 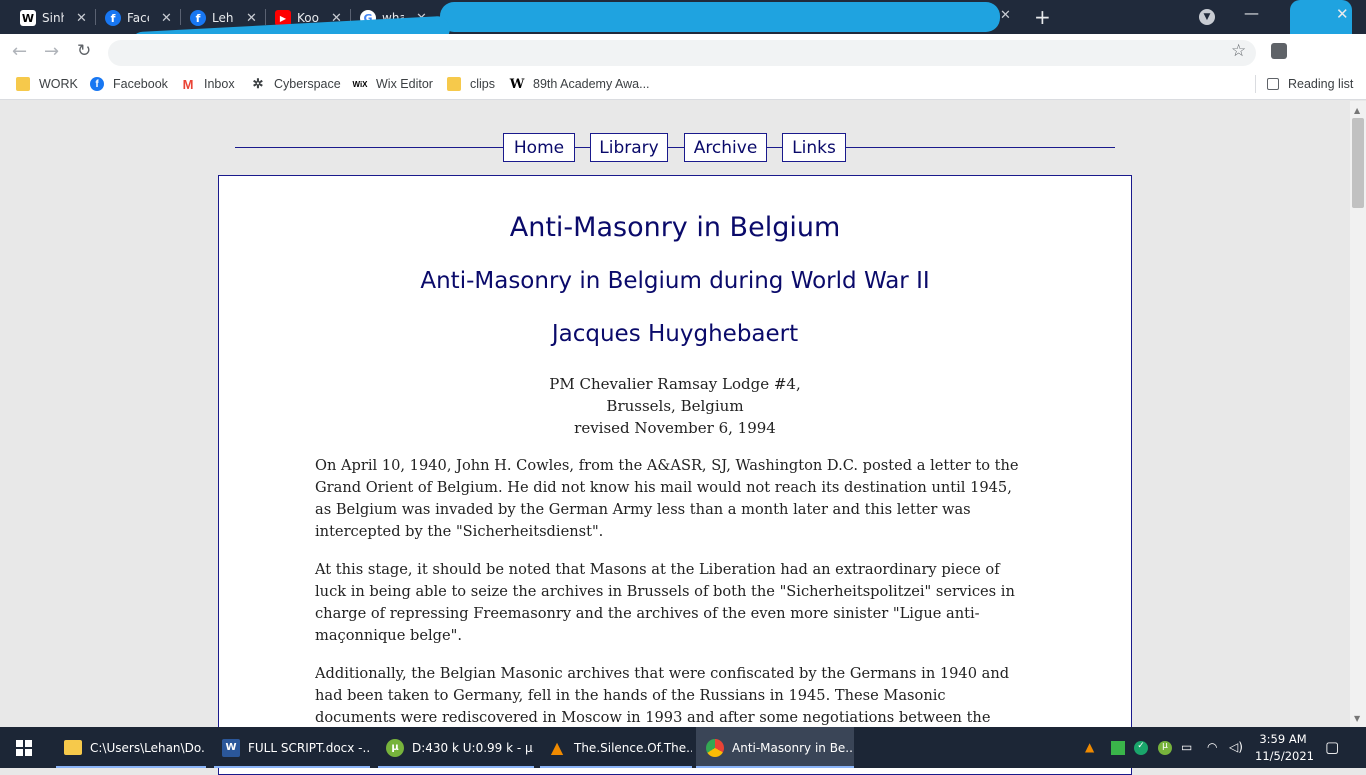 I want to click on clock-time: 3:59 AM, so click(x=1283, y=739).